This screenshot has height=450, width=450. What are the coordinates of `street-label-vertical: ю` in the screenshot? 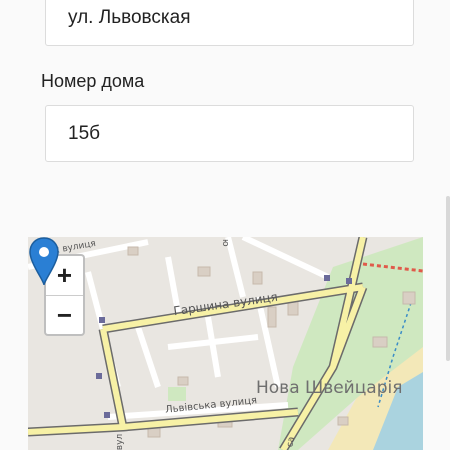 It's located at (225, 243).